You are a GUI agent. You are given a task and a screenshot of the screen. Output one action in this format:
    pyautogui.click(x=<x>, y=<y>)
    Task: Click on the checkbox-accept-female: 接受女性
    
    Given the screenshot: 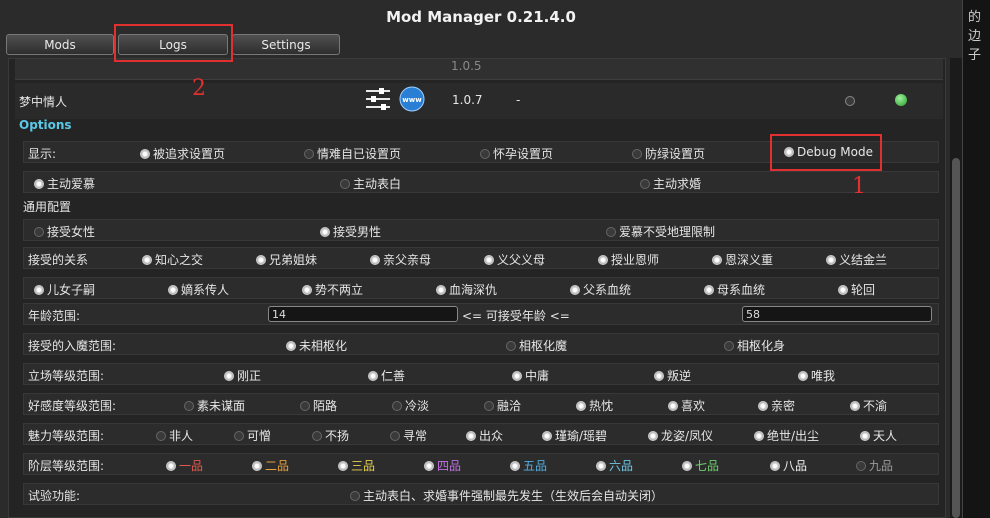 What is the action you would take?
    pyautogui.click(x=64, y=231)
    